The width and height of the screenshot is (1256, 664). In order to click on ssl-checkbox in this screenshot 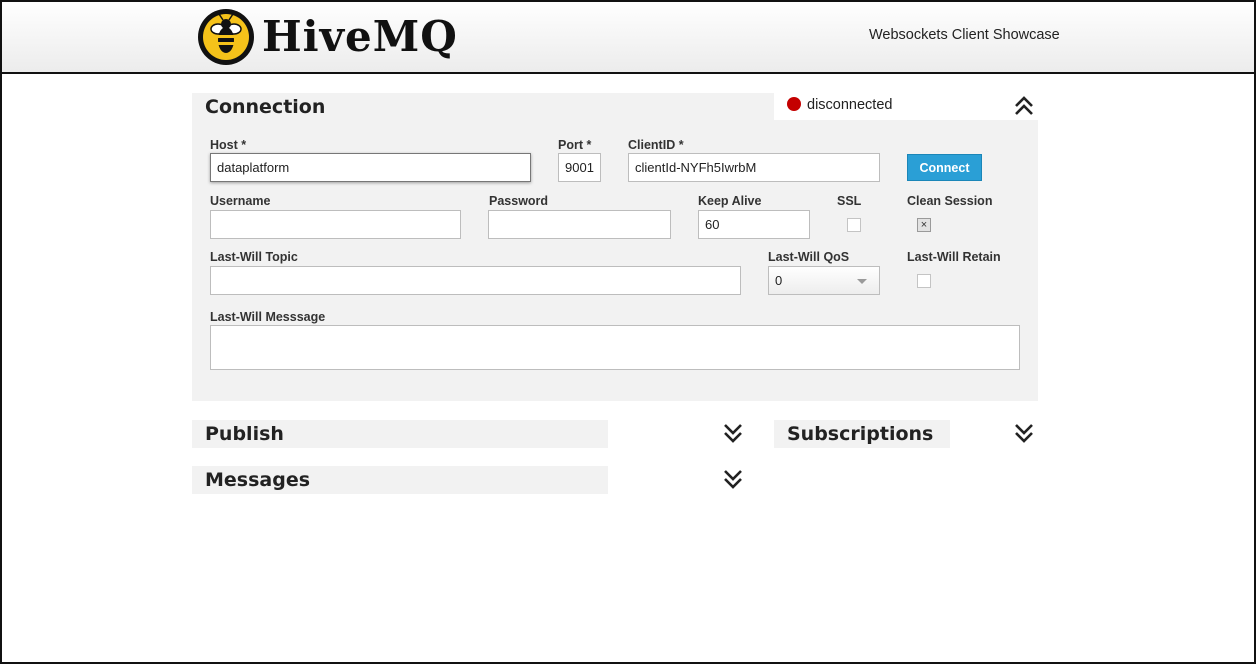, I will do `click(854, 225)`.